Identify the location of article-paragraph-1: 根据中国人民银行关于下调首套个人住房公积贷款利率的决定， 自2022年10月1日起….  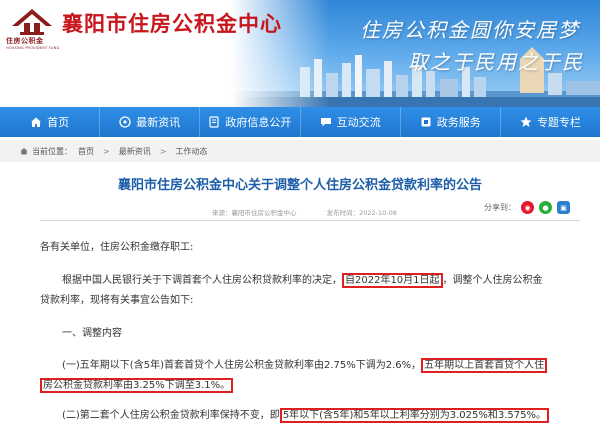
(302, 280).